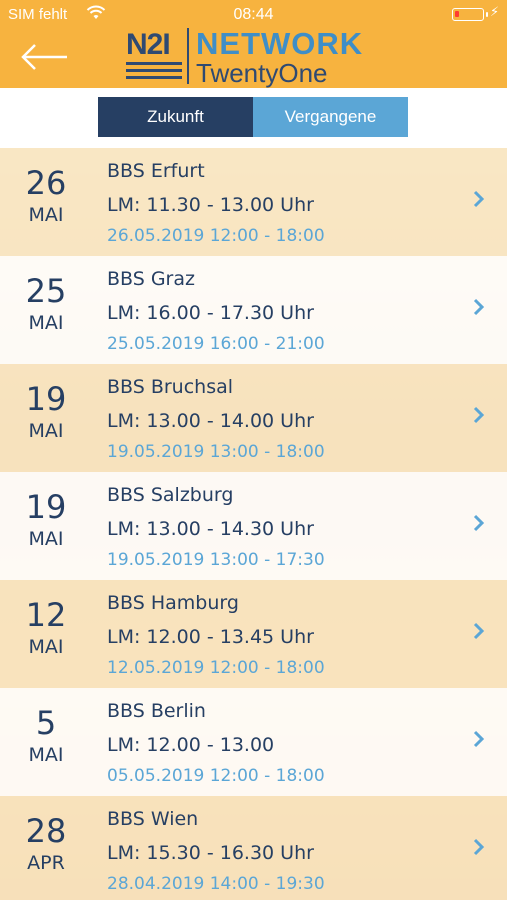 This screenshot has height=900, width=507. I want to click on back-button, so click(45, 57).